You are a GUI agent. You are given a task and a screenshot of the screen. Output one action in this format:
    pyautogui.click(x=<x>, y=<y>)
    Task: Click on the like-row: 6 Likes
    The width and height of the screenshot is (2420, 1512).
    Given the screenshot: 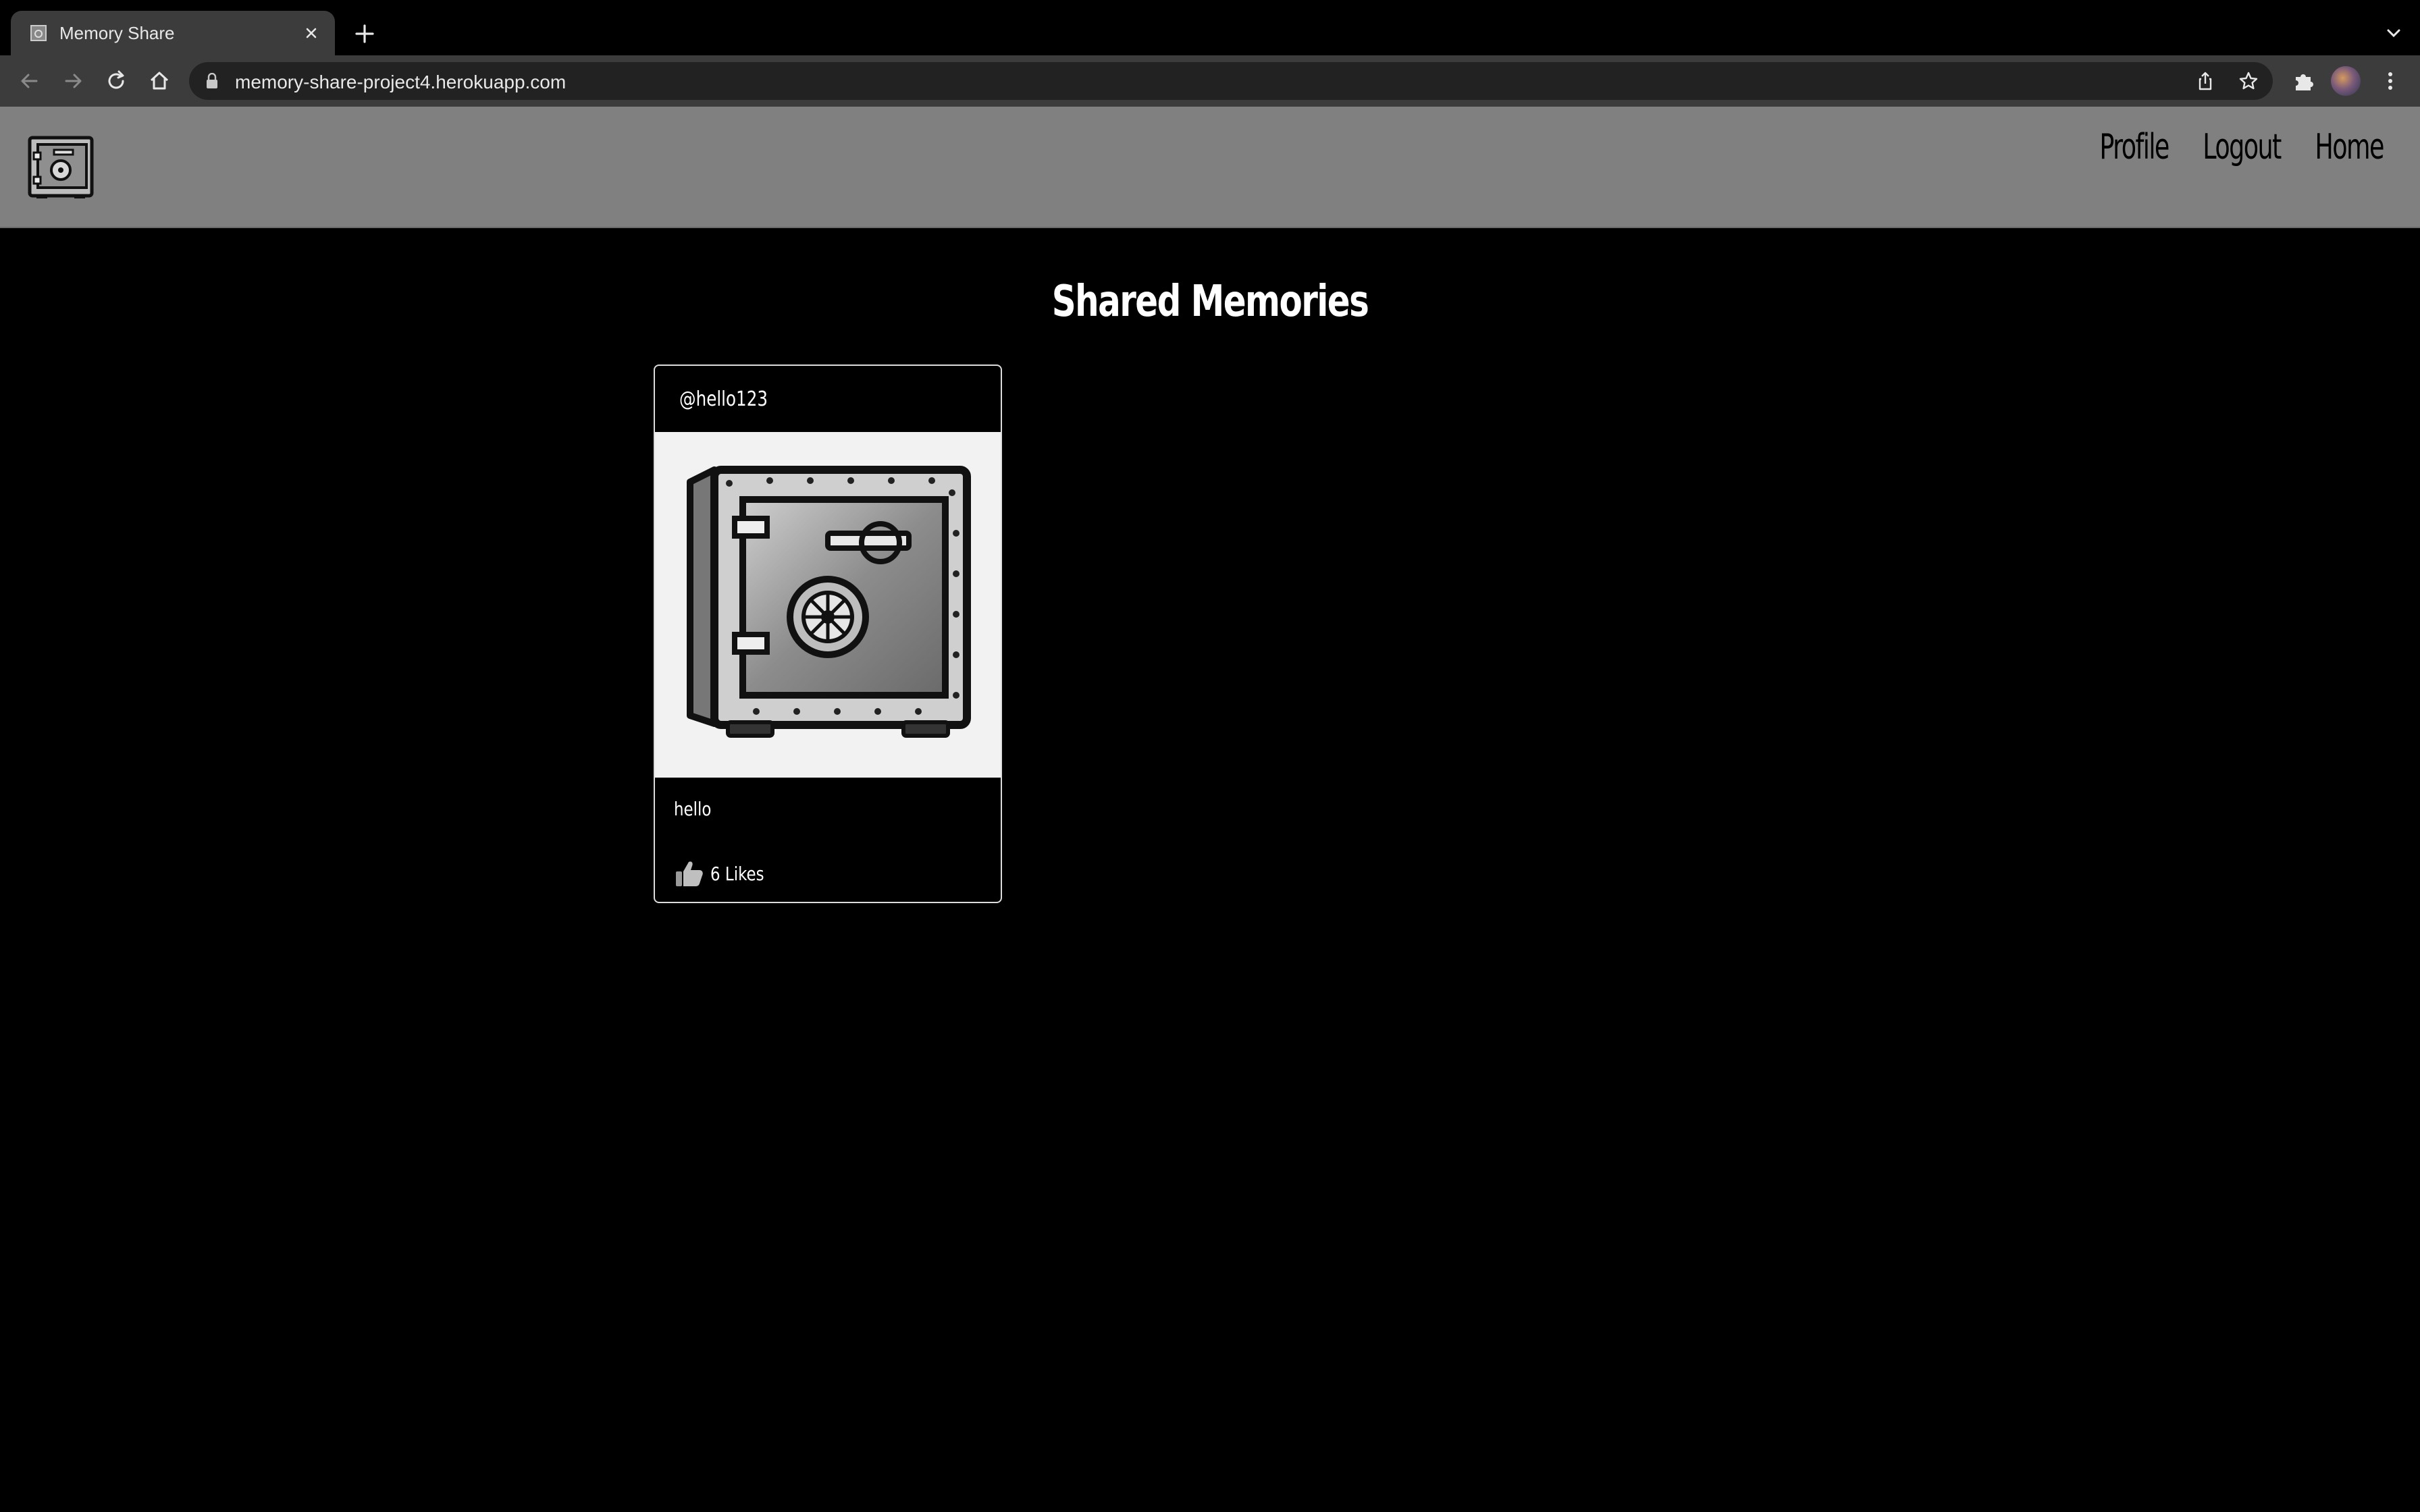 What is the action you would take?
    pyautogui.click(x=725, y=873)
    